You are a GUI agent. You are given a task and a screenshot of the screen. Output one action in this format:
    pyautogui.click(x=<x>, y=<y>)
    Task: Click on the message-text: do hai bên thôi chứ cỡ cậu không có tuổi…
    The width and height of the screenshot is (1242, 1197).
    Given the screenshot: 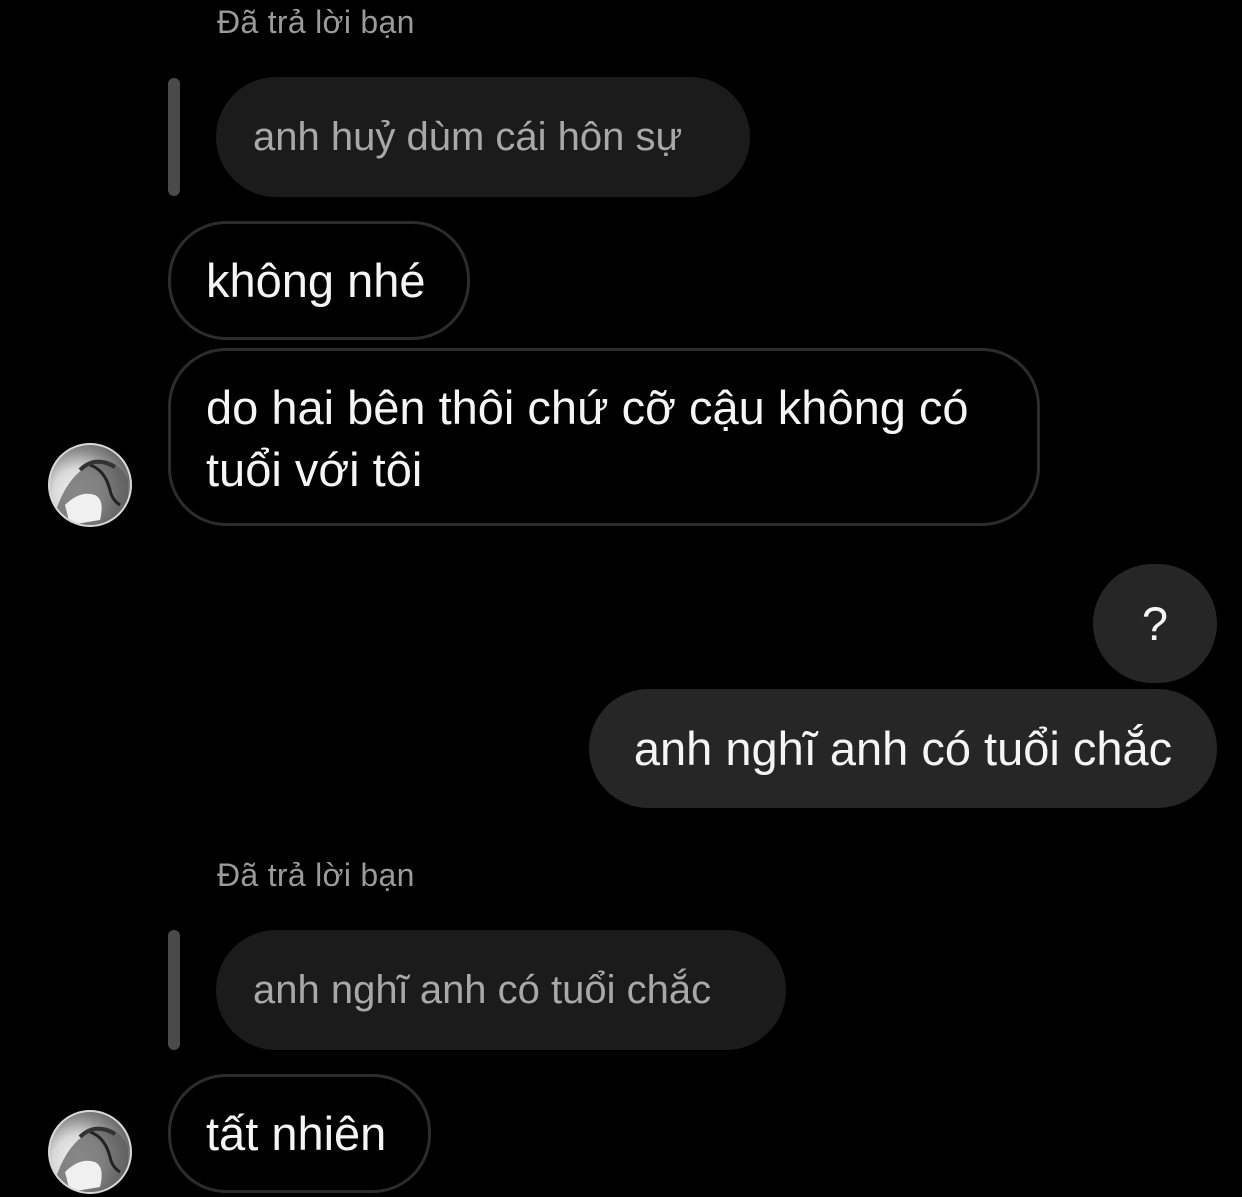 What is the action you would take?
    pyautogui.click(x=587, y=438)
    